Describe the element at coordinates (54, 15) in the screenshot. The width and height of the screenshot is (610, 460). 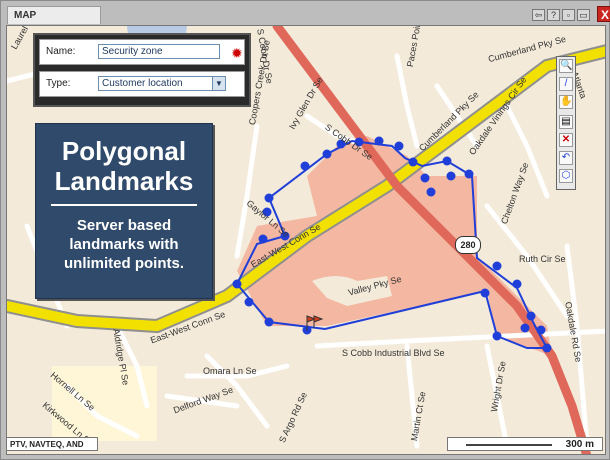
I see `map-tab: MAP` at that location.